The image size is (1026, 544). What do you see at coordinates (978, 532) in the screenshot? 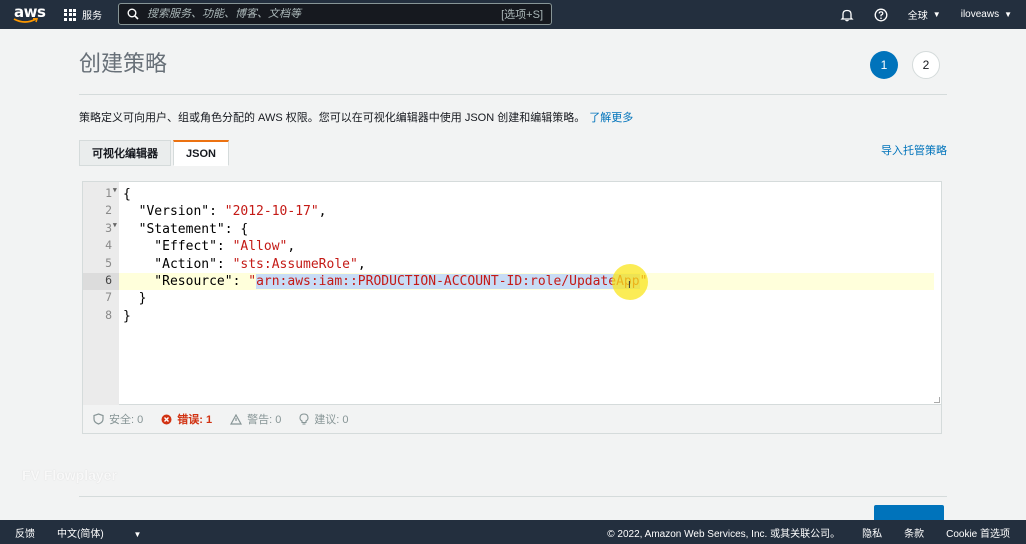
I see `cookie-preferences-link: Cookie 首选项` at bounding box center [978, 532].